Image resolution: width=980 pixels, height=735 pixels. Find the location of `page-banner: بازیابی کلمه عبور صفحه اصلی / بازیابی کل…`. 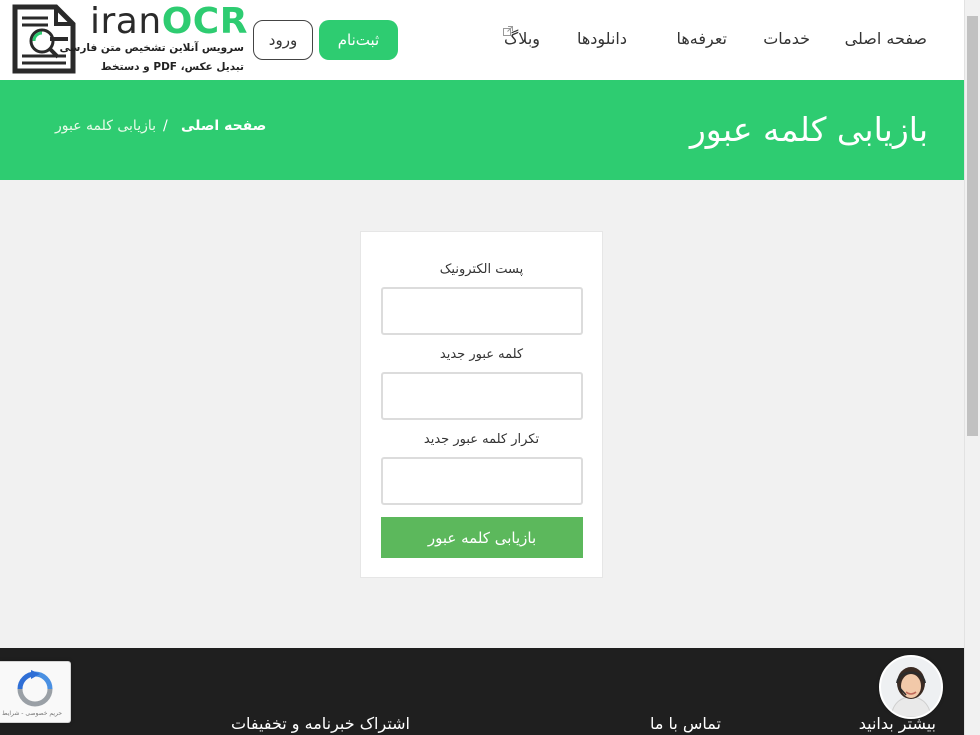

page-banner: بازیابی کلمه عبور صفحه اصلی / بازیابی کل… is located at coordinates (482, 130).